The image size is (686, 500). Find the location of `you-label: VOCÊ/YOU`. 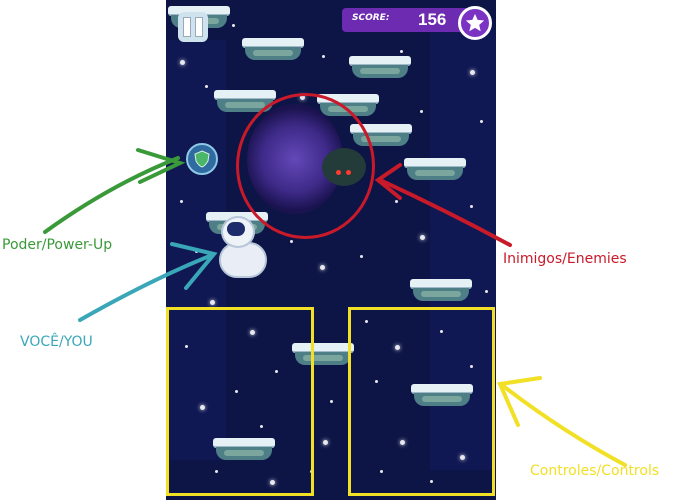

you-label: VOCÊ/YOU is located at coordinates (56, 342).